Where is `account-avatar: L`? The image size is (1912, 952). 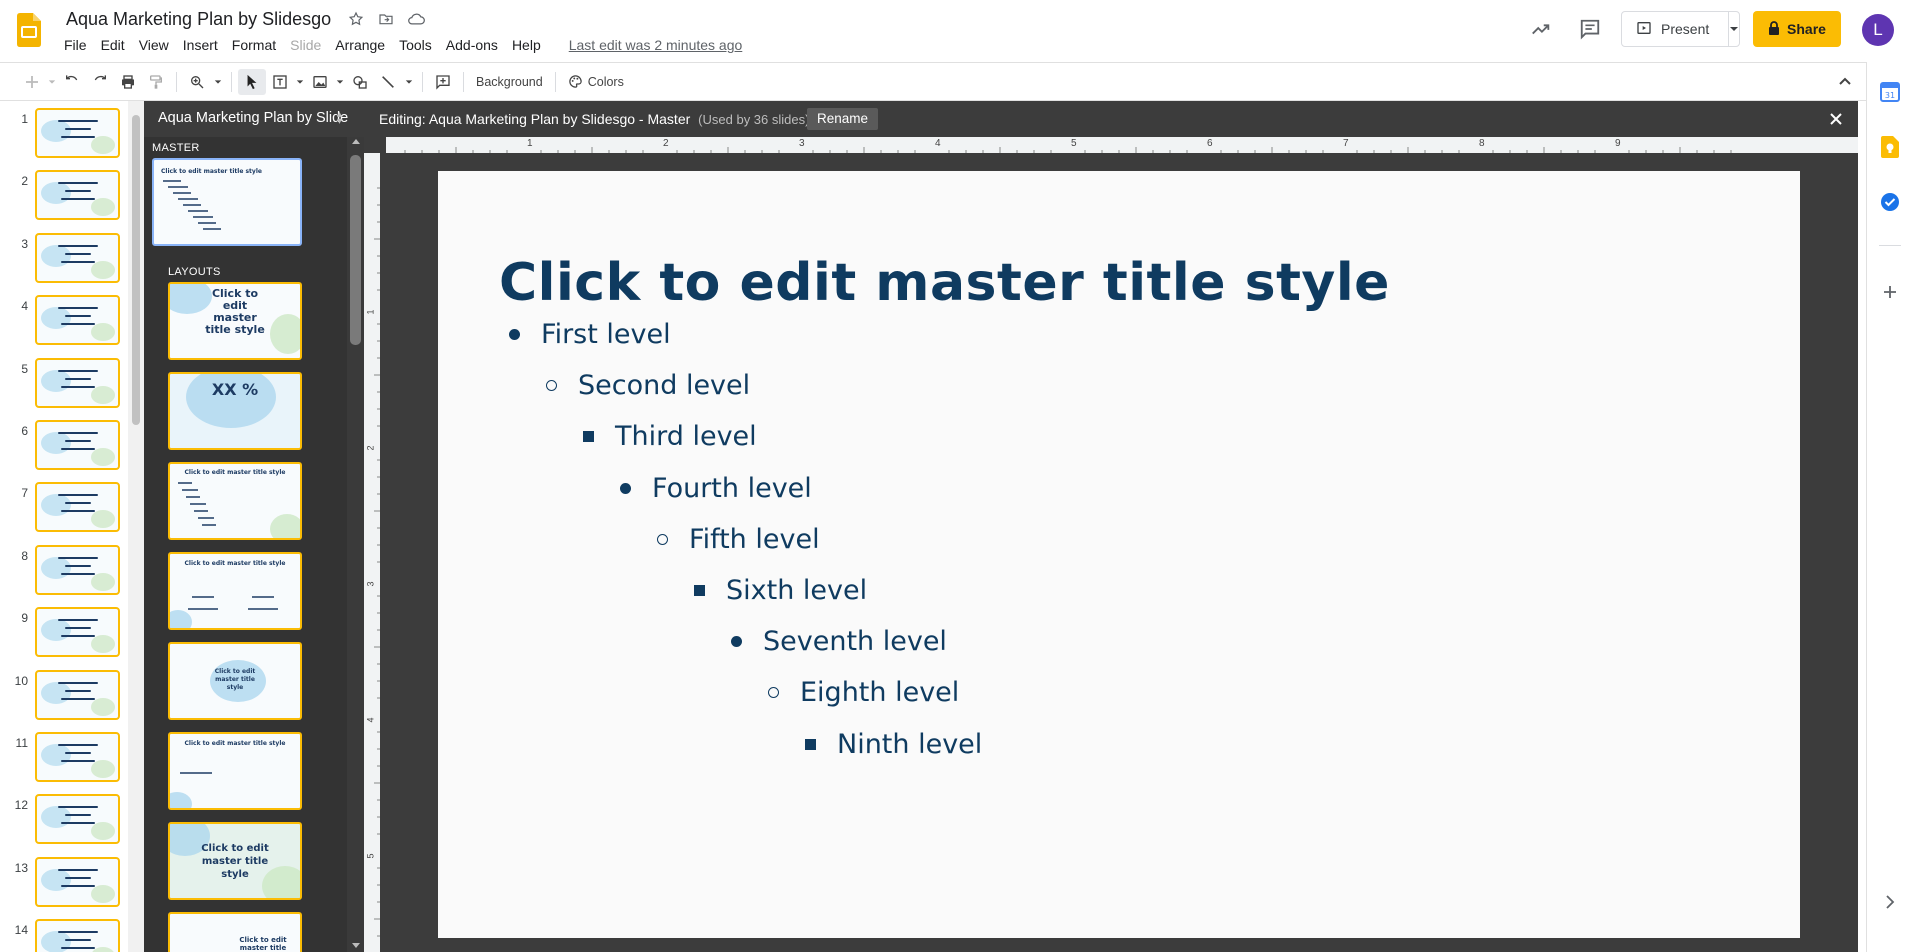
account-avatar: L is located at coordinates (1878, 30).